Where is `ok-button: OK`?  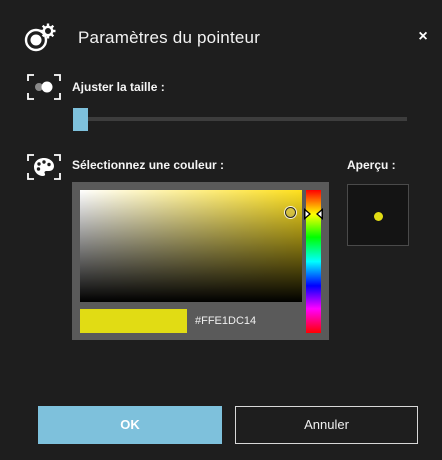 ok-button: OK is located at coordinates (130, 425).